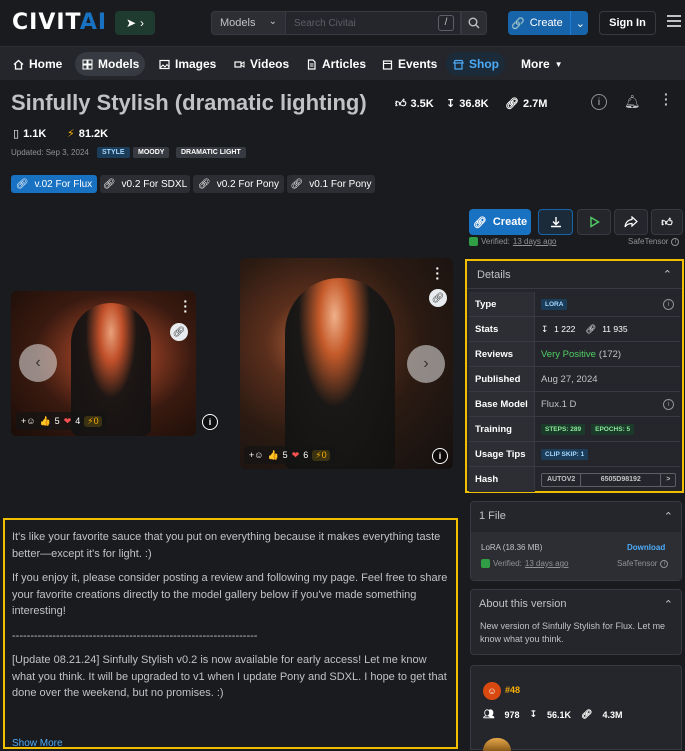  What do you see at coordinates (37, 64) in the screenshot?
I see `nav-home: Home` at bounding box center [37, 64].